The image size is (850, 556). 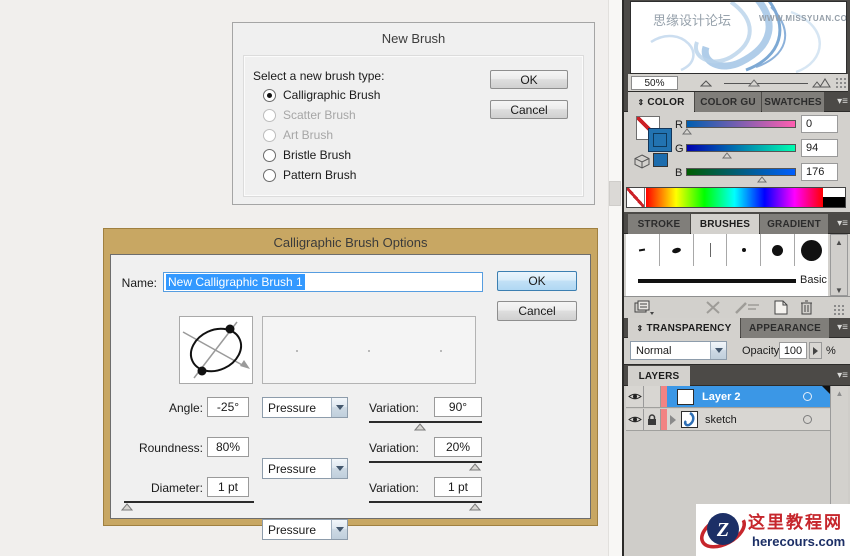 I want to click on layer-name: sketch, so click(x=721, y=420).